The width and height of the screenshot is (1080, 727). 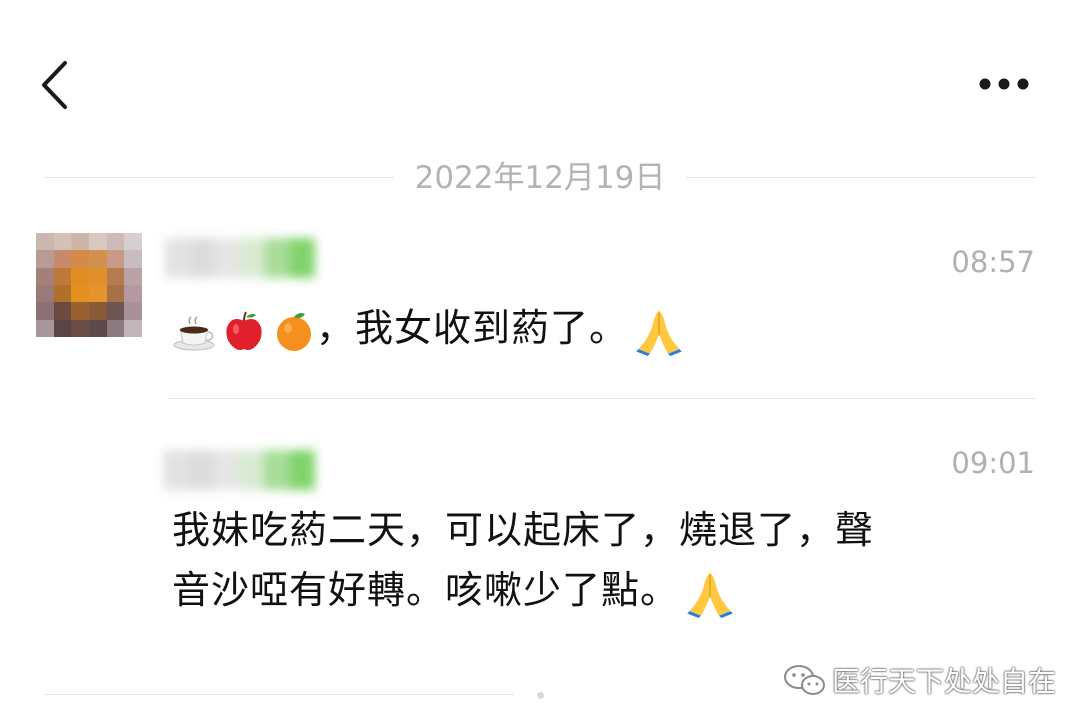 What do you see at coordinates (426, 590) in the screenshot?
I see `message-line: 音沙啞有好轉。咳嗽少了點。` at bounding box center [426, 590].